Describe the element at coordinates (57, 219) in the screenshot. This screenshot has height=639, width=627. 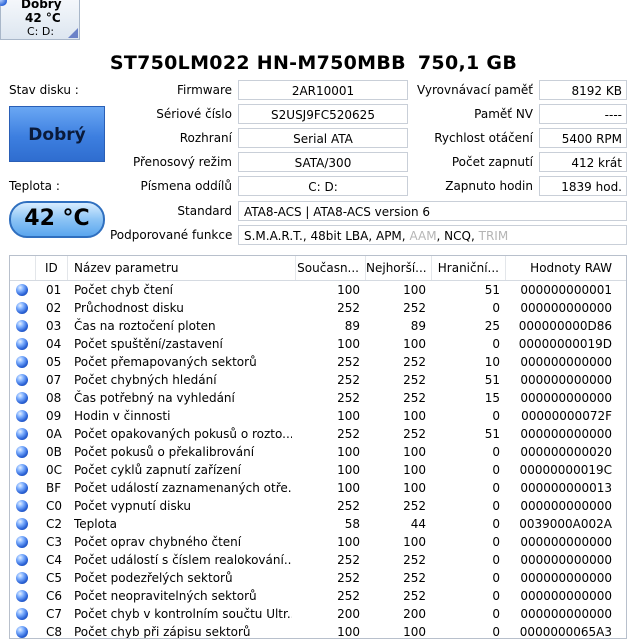
I see `temperature-display: 42 °C` at that location.